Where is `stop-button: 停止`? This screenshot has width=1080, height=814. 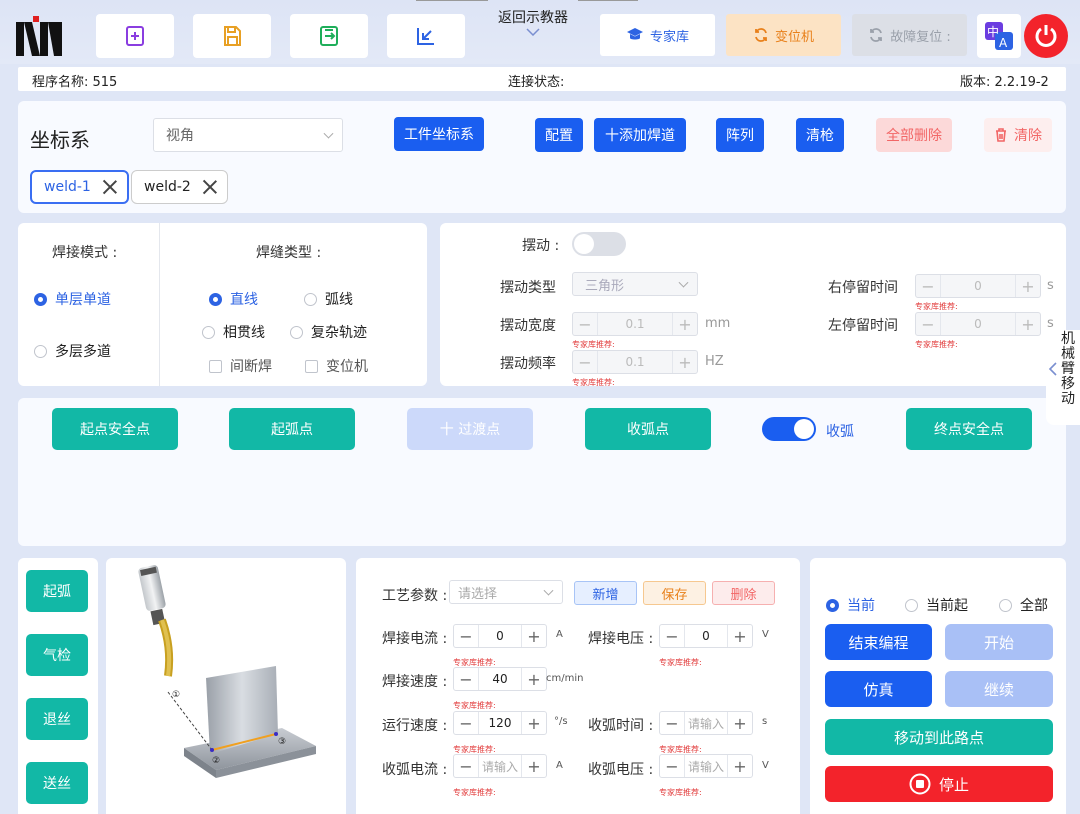 stop-button: 停止 is located at coordinates (939, 784).